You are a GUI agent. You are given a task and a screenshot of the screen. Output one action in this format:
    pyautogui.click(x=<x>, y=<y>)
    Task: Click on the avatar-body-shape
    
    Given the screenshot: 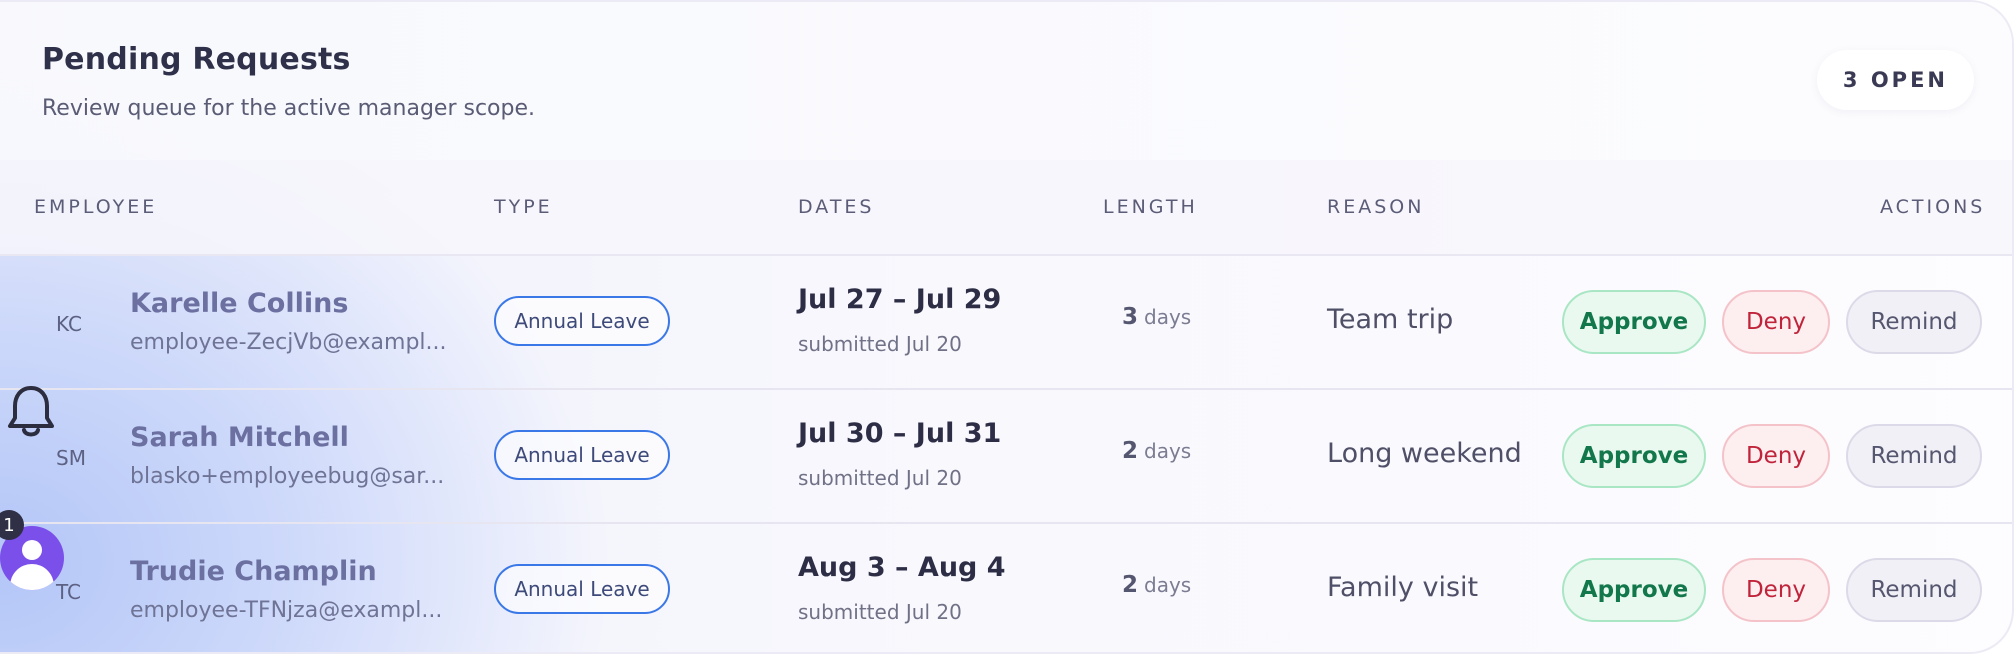 What is the action you would take?
    pyautogui.click(x=32, y=577)
    